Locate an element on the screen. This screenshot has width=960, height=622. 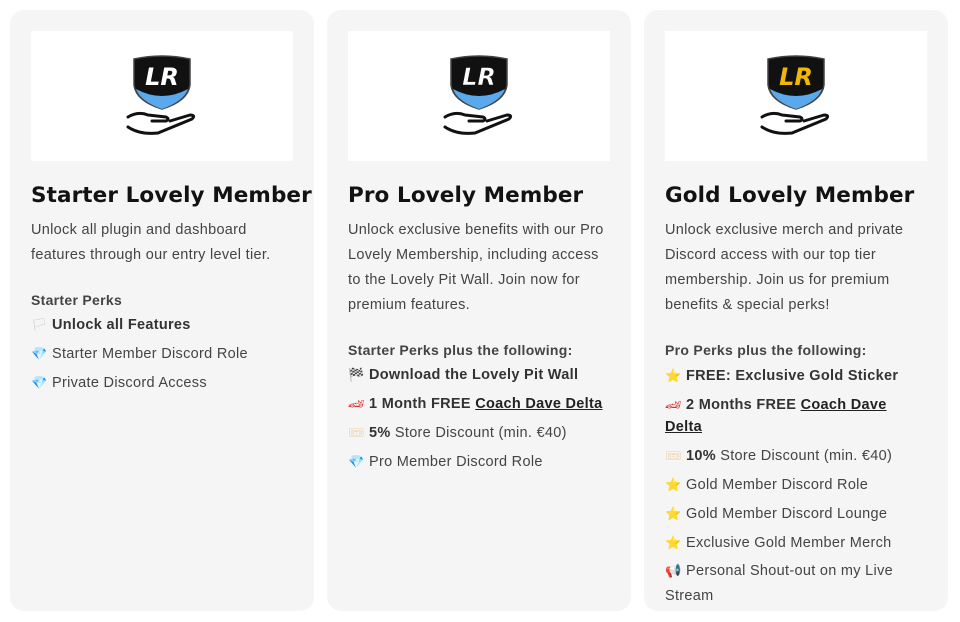
gold-logo-box: LR is located at coordinates (796, 96).